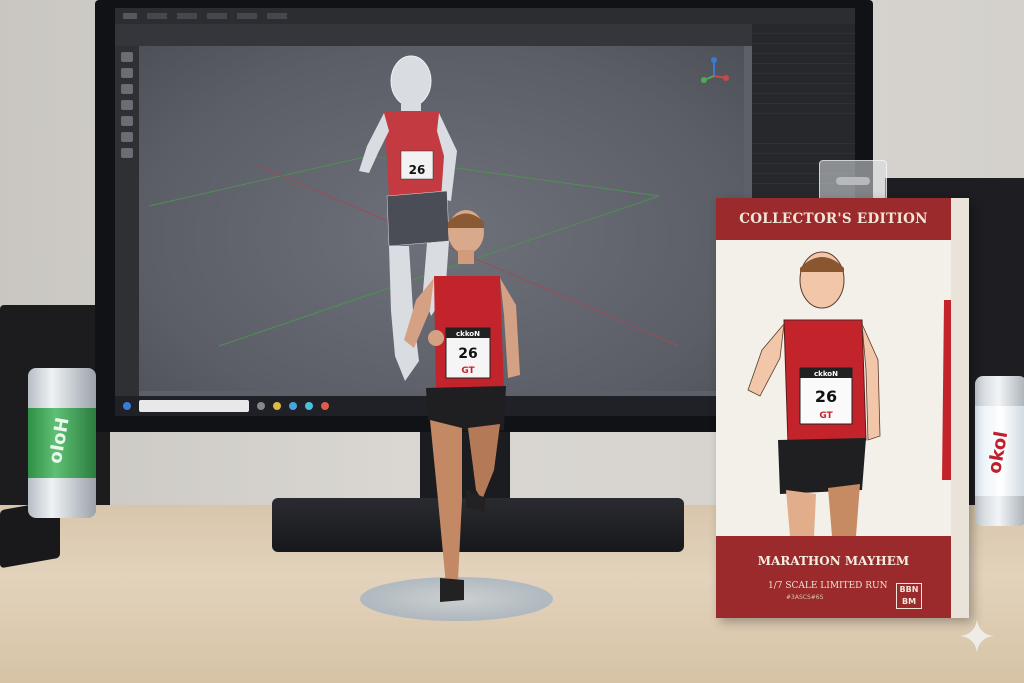  I want to click on box-bib-brand: GT, so click(826, 416).